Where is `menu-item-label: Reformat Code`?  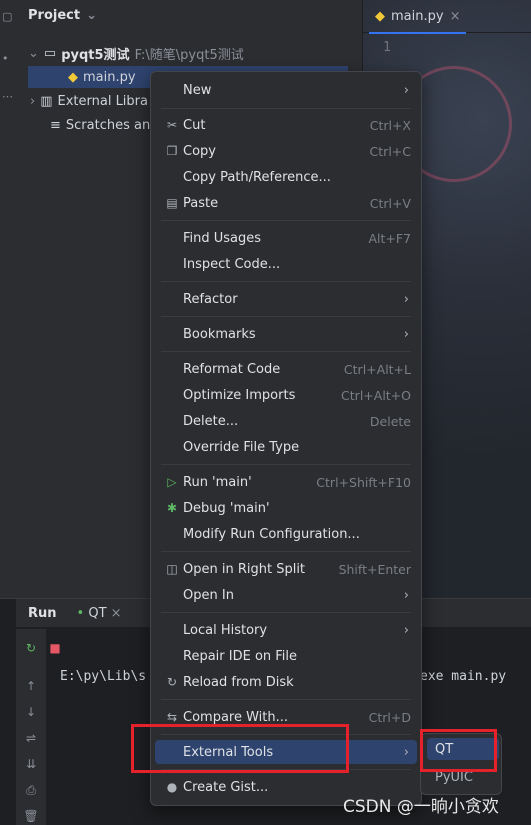 menu-item-label: Reformat Code is located at coordinates (232, 369).